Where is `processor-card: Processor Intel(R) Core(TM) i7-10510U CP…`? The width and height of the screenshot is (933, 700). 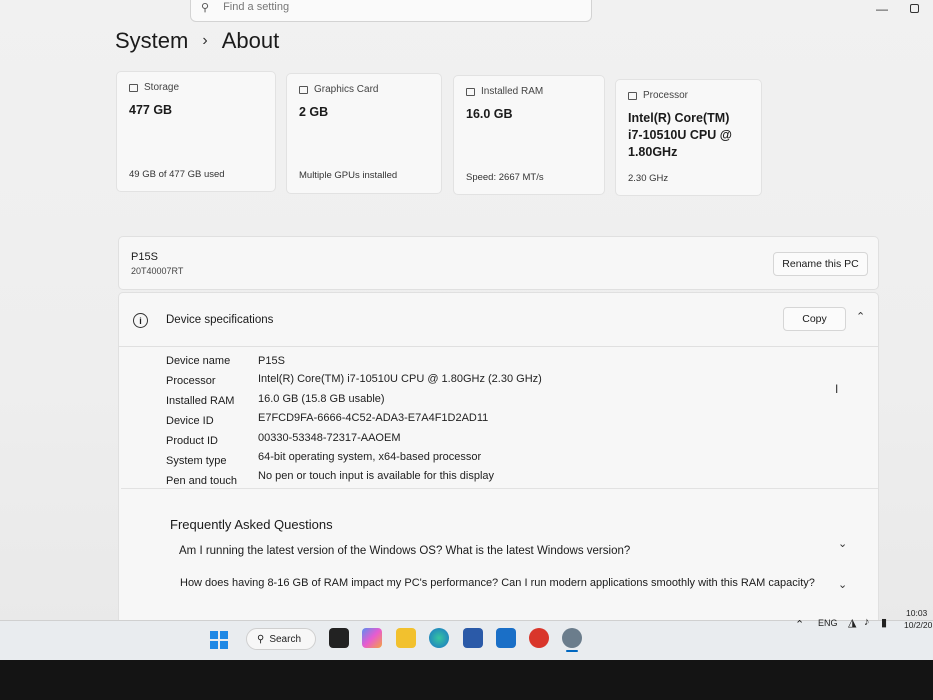
processor-card: Processor Intel(R) Core(TM) i7-10510U CP… is located at coordinates (688, 137).